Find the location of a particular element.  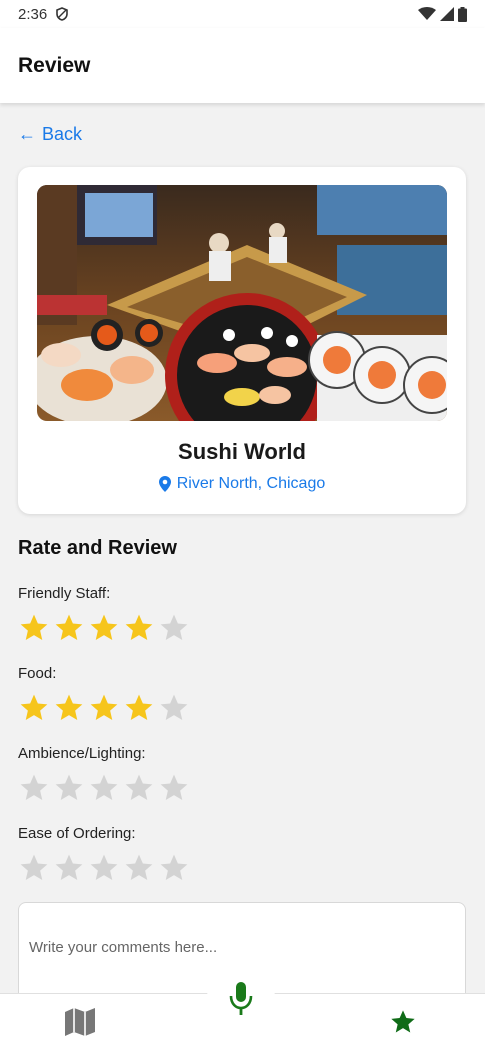

back-label: Back is located at coordinates (62, 134).